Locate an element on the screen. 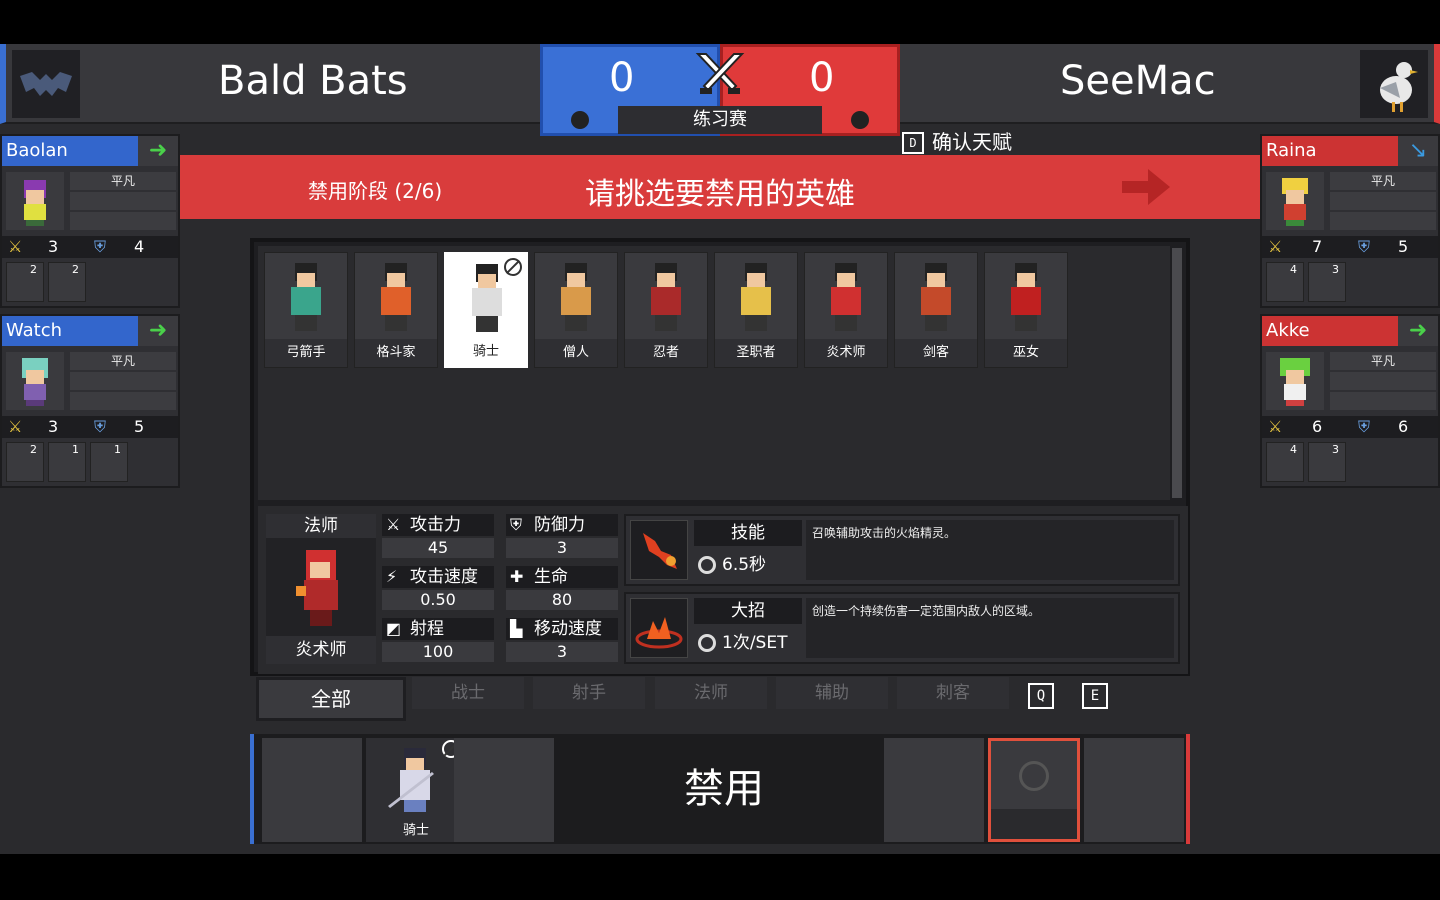  match-mode-label: 练习赛 is located at coordinates (720, 120).